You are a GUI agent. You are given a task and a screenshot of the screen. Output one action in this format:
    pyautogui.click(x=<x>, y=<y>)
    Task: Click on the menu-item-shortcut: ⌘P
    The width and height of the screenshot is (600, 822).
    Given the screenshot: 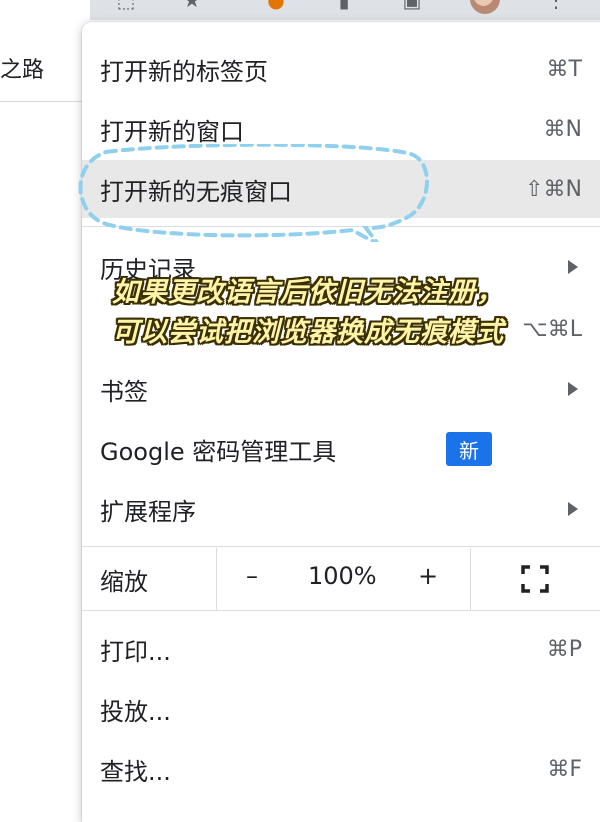 What is the action you would take?
    pyautogui.click(x=564, y=649)
    